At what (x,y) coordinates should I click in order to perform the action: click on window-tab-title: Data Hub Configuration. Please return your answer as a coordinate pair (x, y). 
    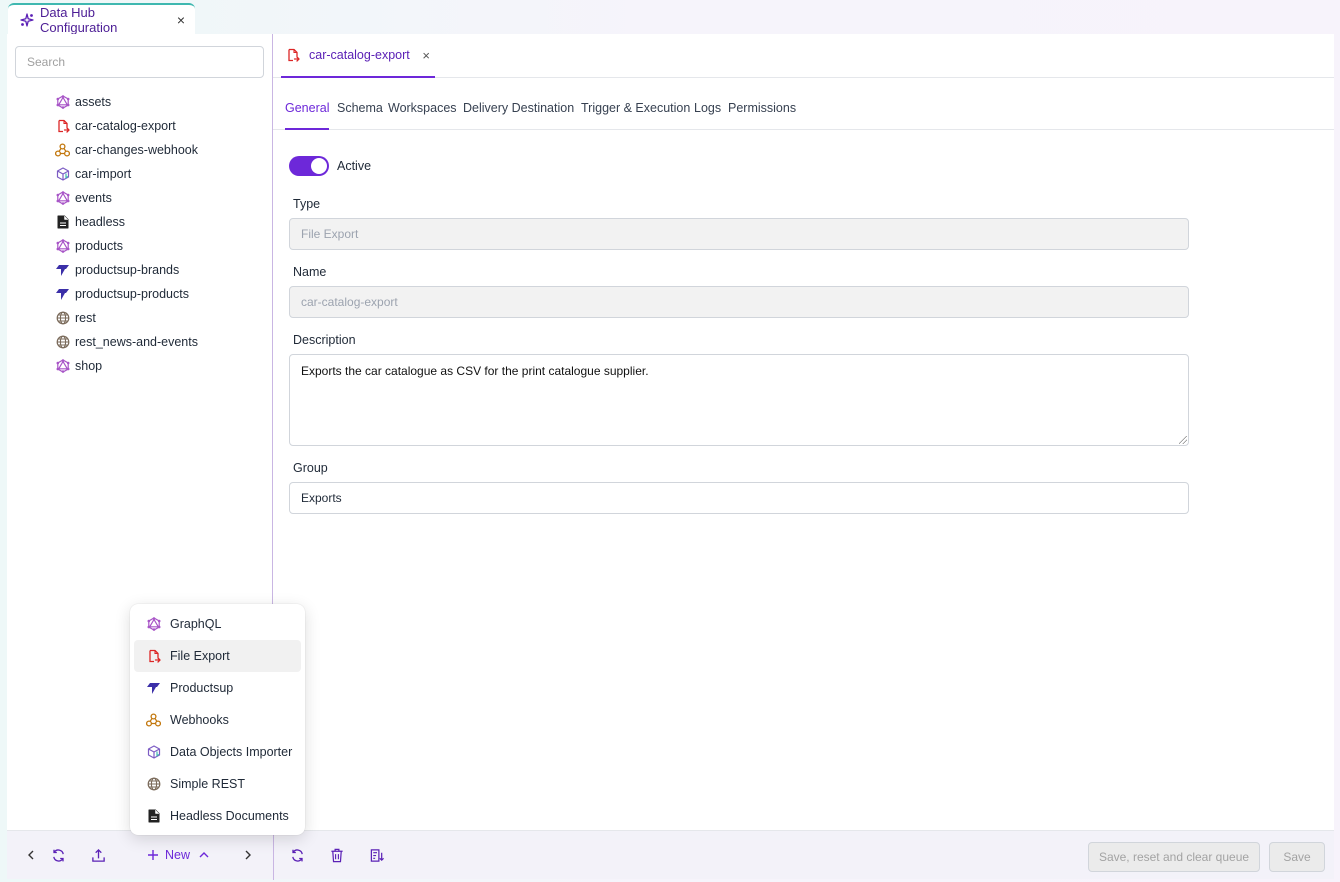
    Looking at the image, I should click on (79, 19).